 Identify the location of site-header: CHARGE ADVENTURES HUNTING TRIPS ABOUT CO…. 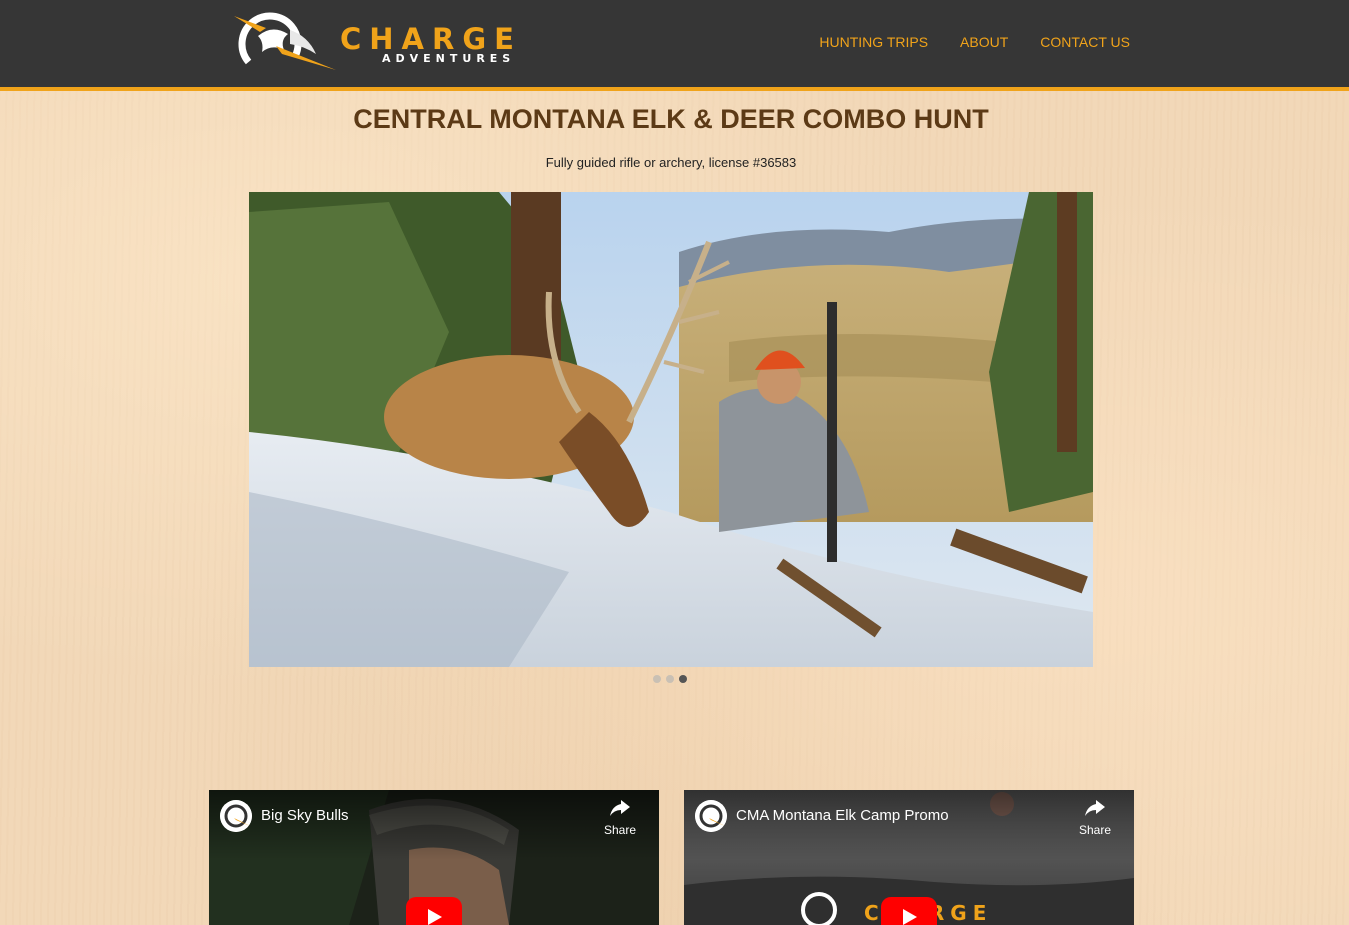
(674, 45).